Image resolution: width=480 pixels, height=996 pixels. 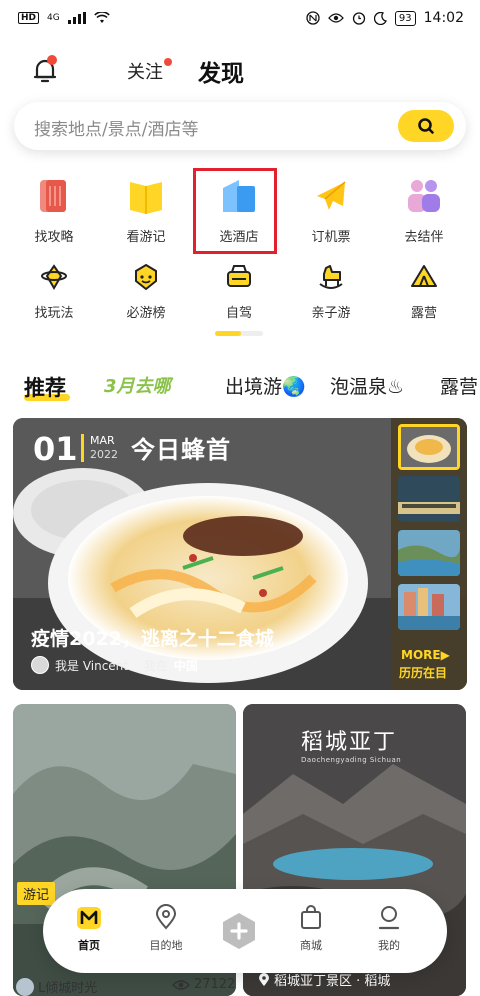 I want to click on notification-dot, so click(x=52, y=60).